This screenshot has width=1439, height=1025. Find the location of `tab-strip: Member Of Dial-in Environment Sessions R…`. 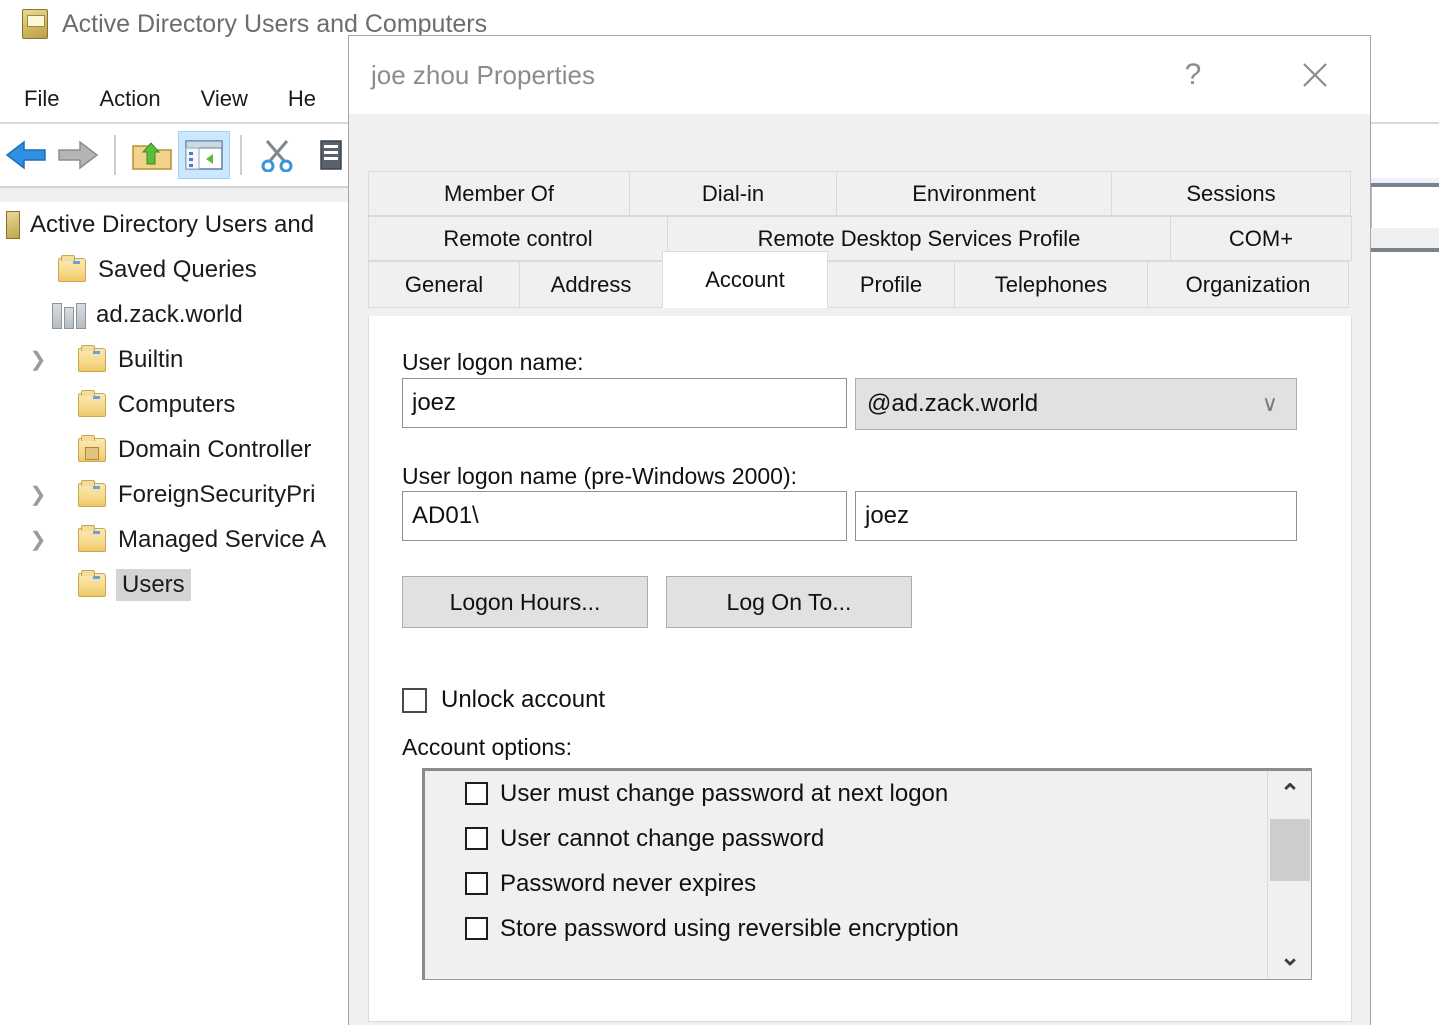

tab-strip: Member Of Dial-in Environment Sessions R… is located at coordinates (860, 239).